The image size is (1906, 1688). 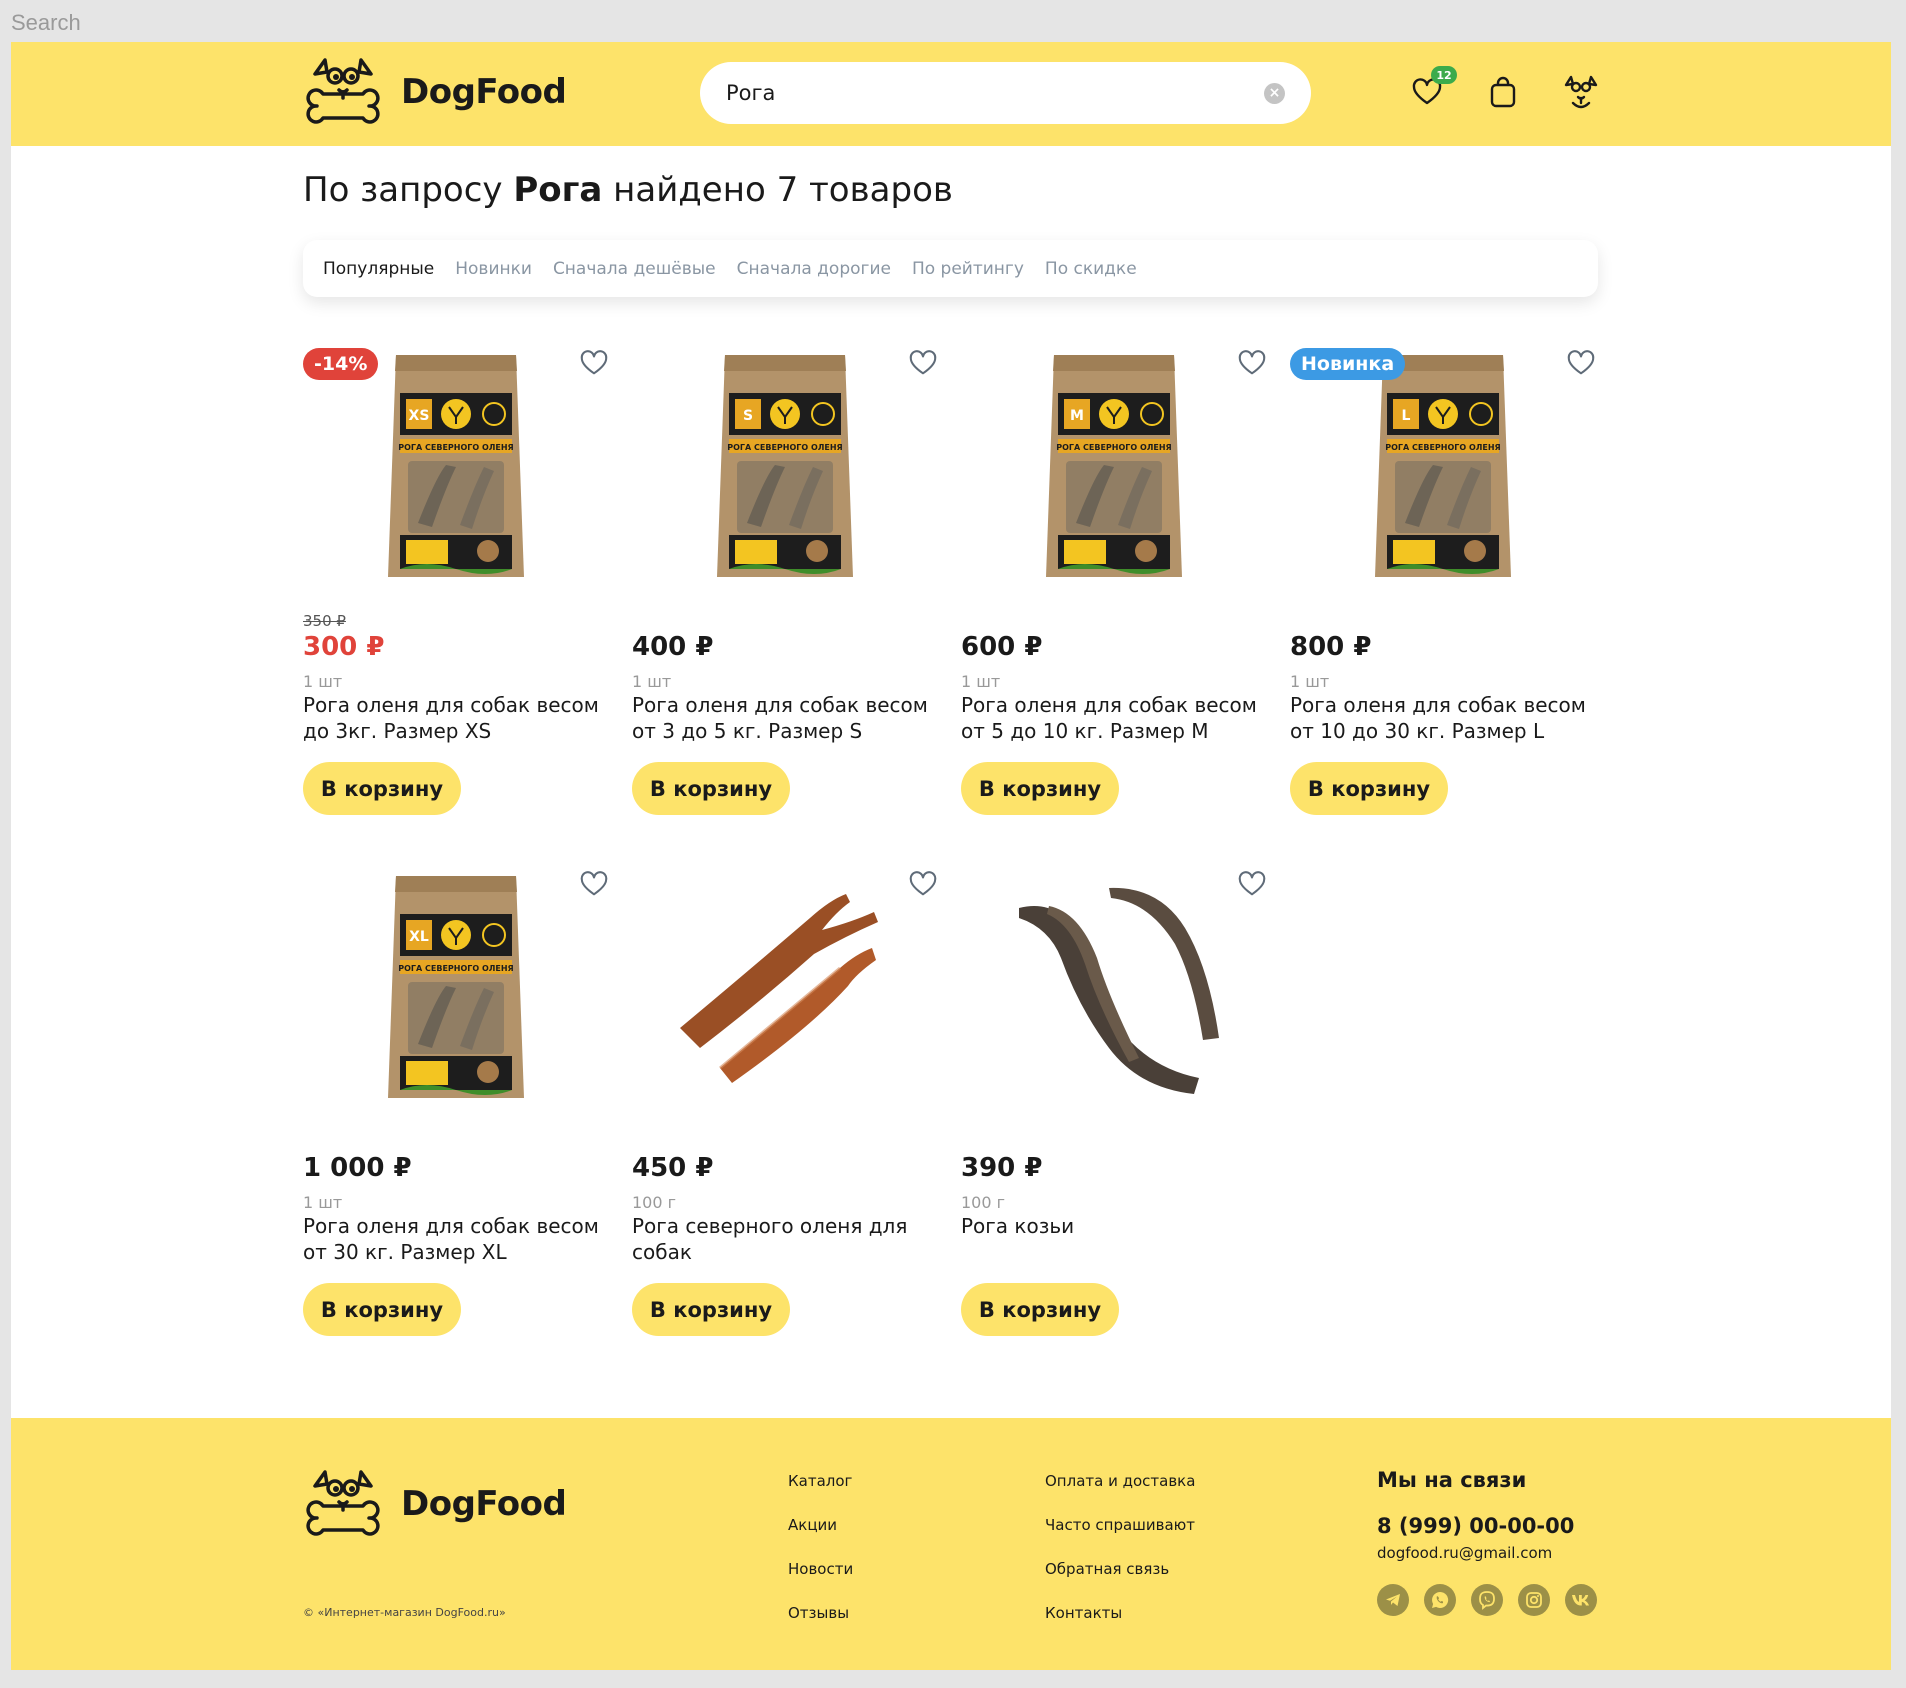 What do you see at coordinates (1274, 93) in the screenshot?
I see `clear-search-icon: ×` at bounding box center [1274, 93].